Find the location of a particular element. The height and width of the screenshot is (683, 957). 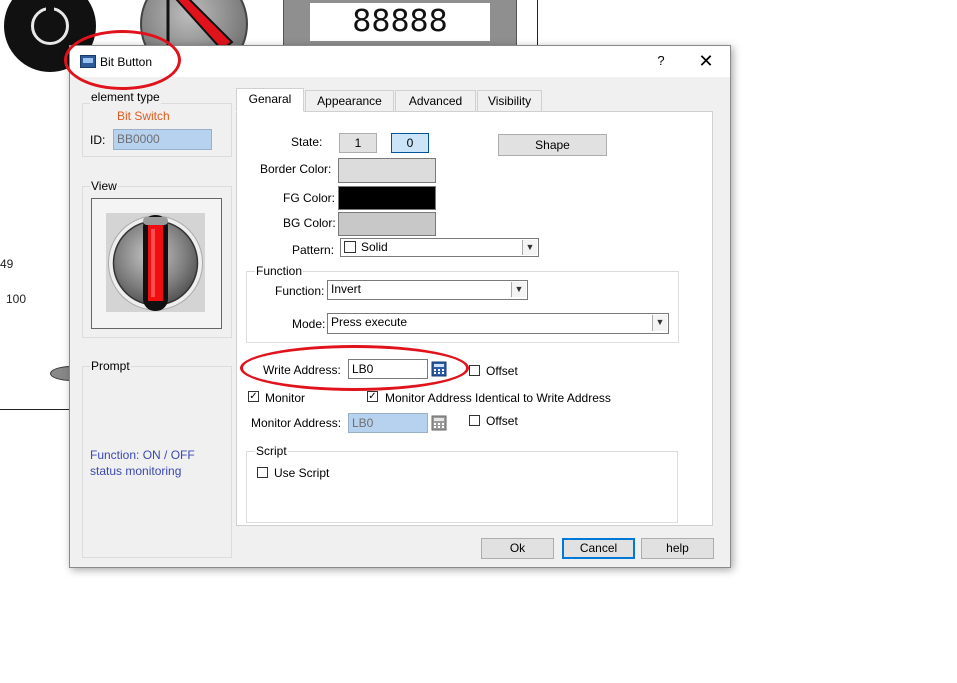

border-color-label: Border Color: is located at coordinates (296, 169).